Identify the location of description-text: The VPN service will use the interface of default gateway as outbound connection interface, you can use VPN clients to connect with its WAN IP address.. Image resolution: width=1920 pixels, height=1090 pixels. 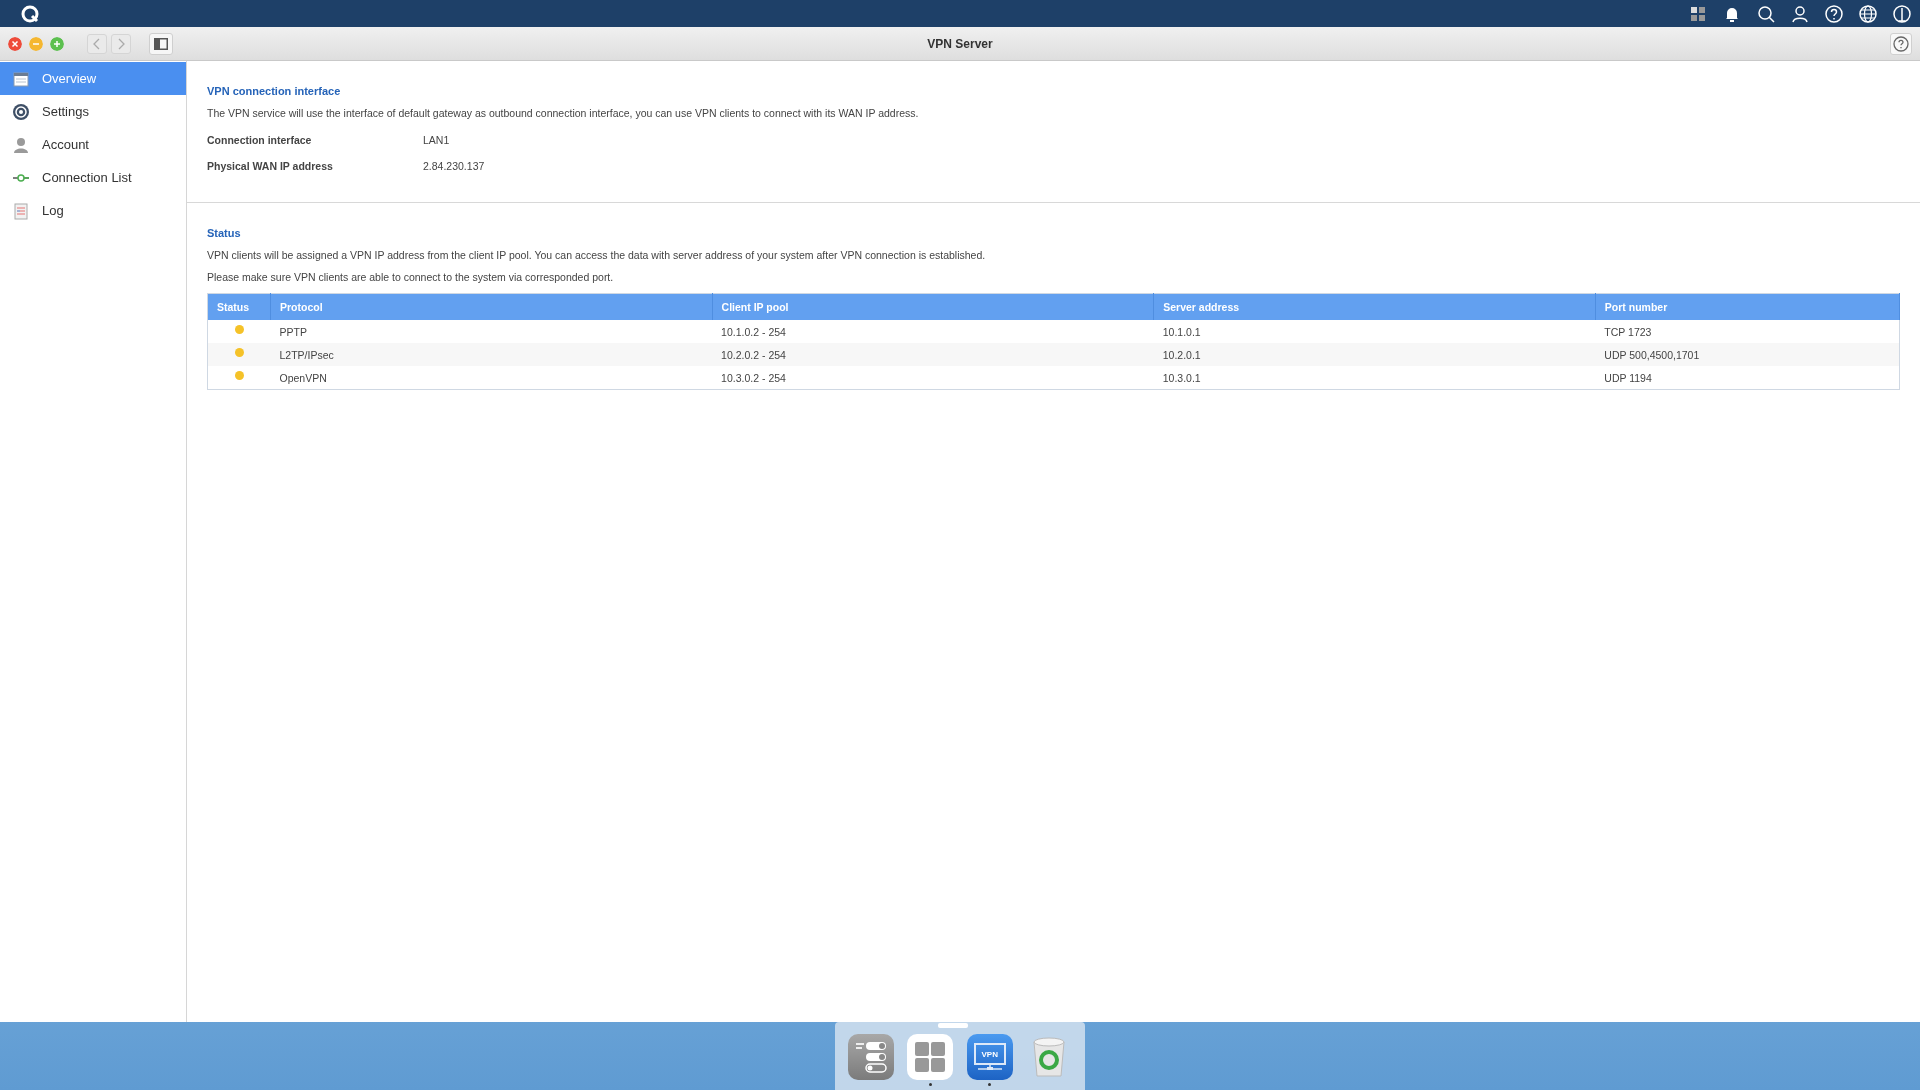
(563, 113).